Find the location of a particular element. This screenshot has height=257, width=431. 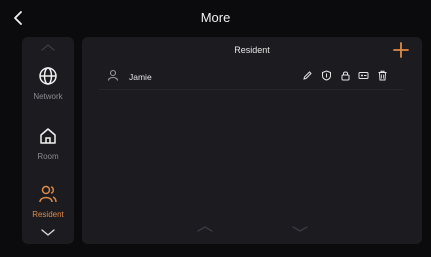

card-button is located at coordinates (363, 75).